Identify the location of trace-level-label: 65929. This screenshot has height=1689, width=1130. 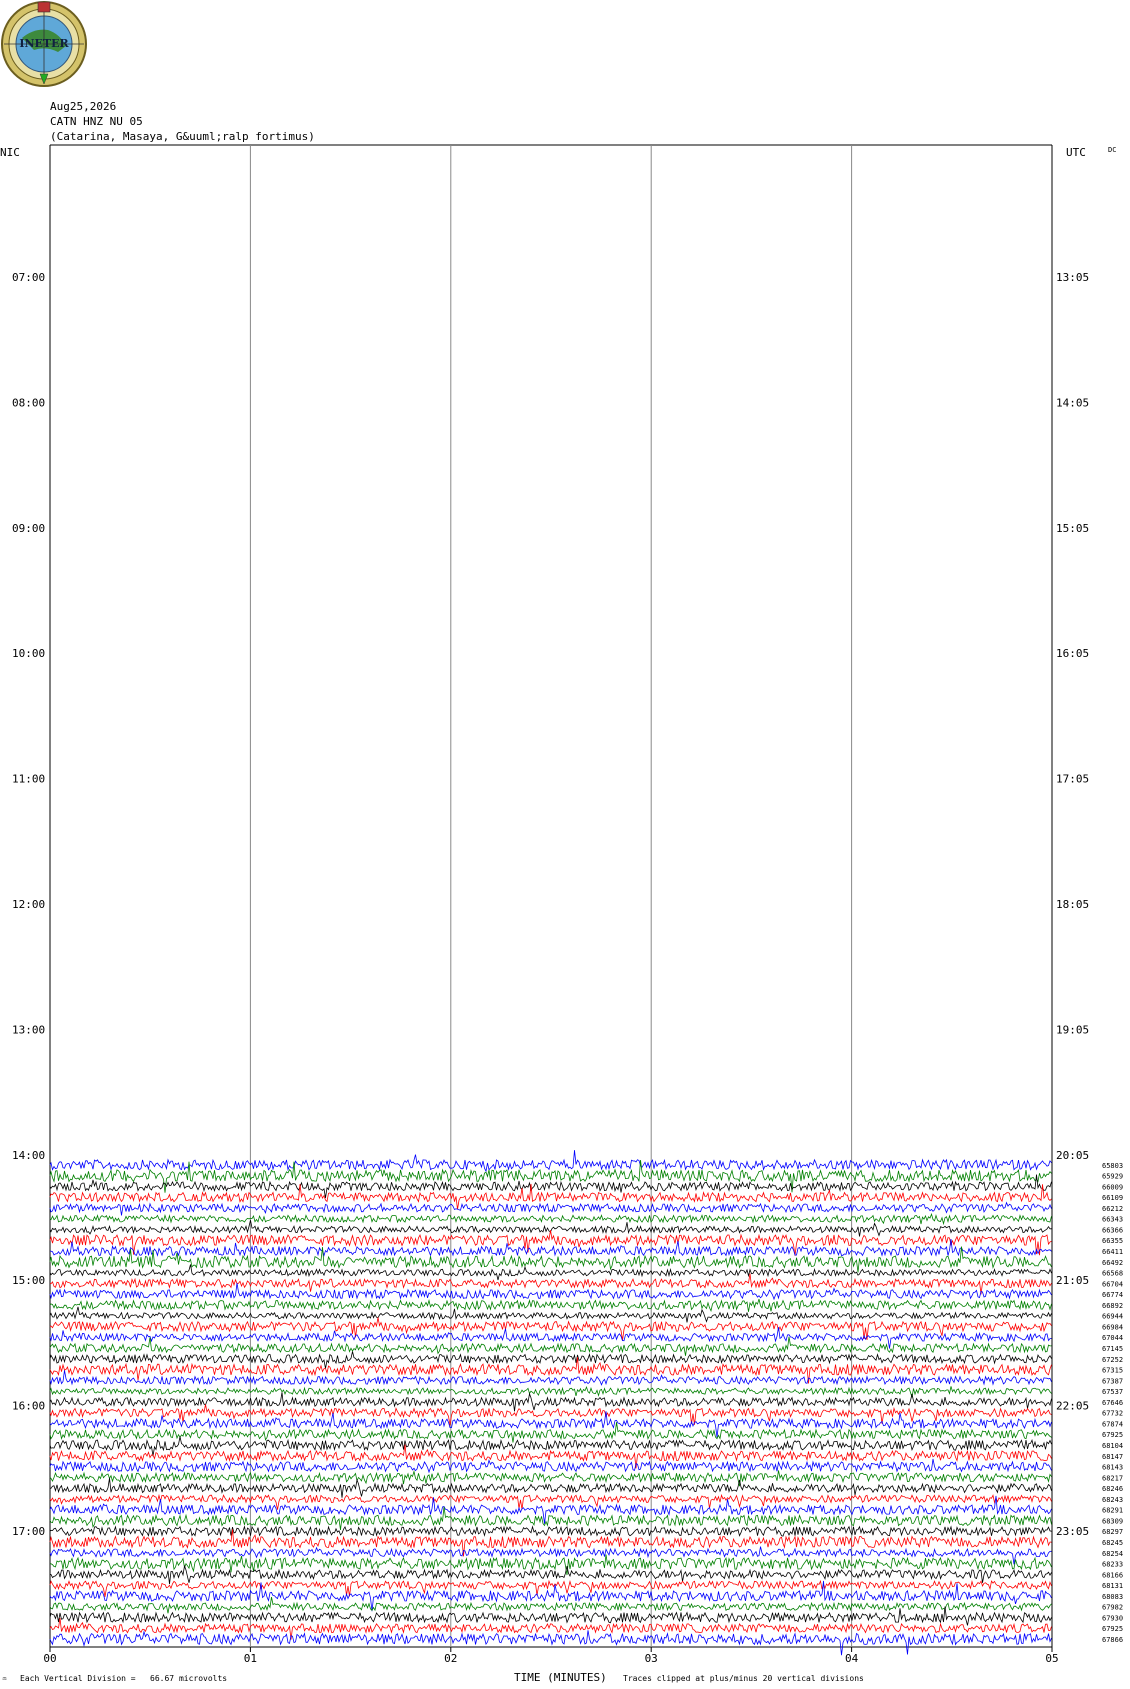
(1112, 1177).